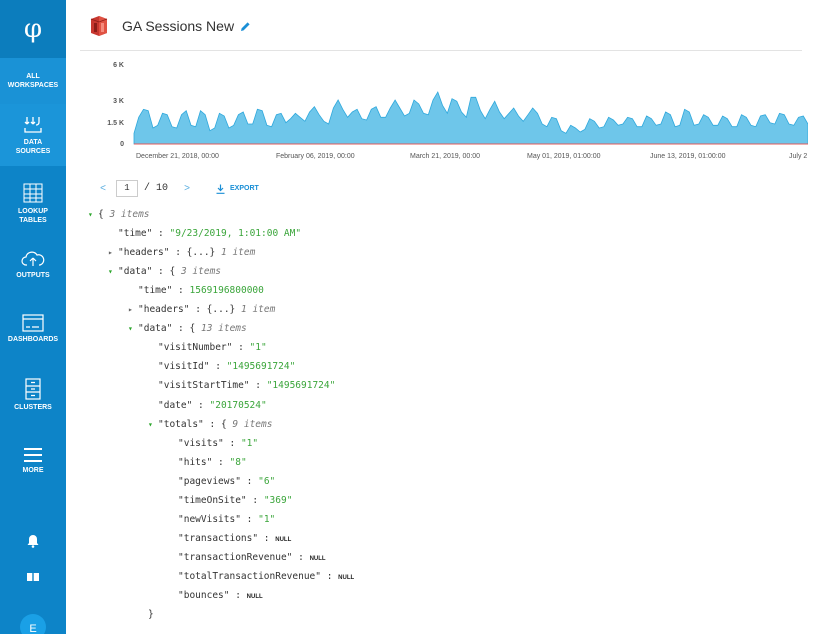 This screenshot has height=634, width=828. Describe the element at coordinates (33, 81) in the screenshot. I see `all-workspaces-button: ALL WORKSPACES` at that location.